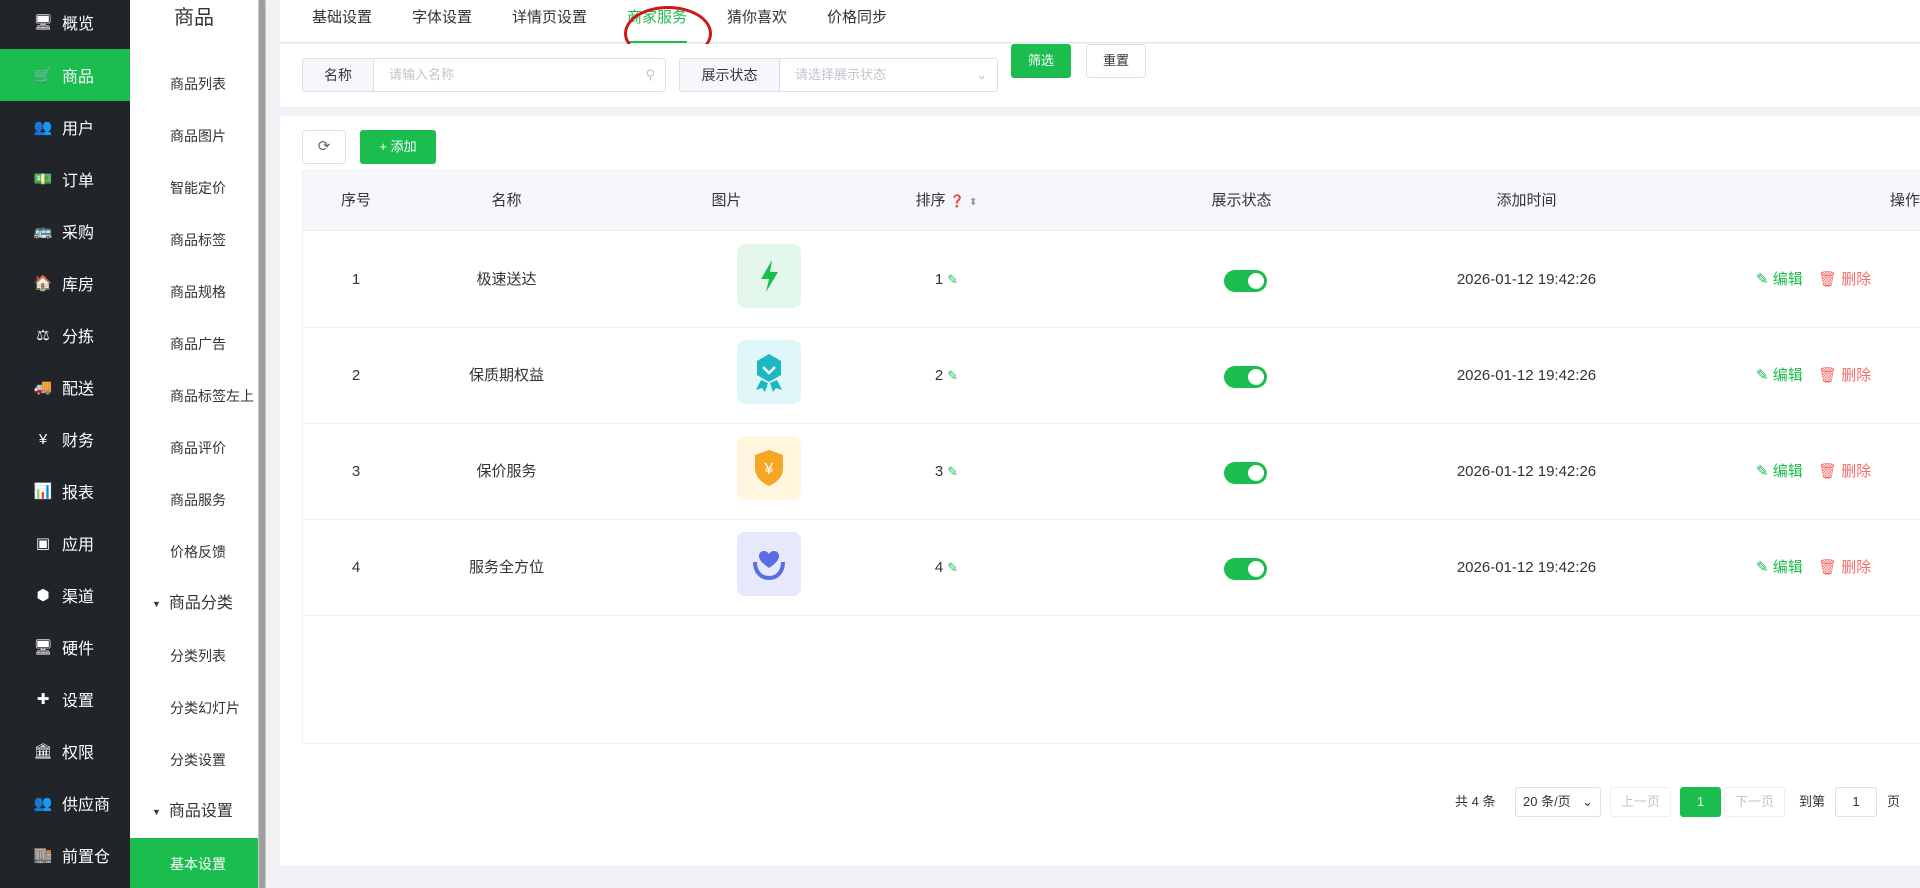  I want to click on users-icon: 👥, so click(43, 127).